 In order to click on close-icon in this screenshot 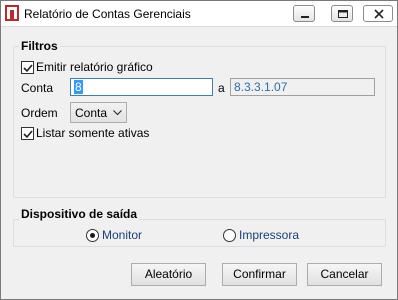, I will do `click(379, 14)`.